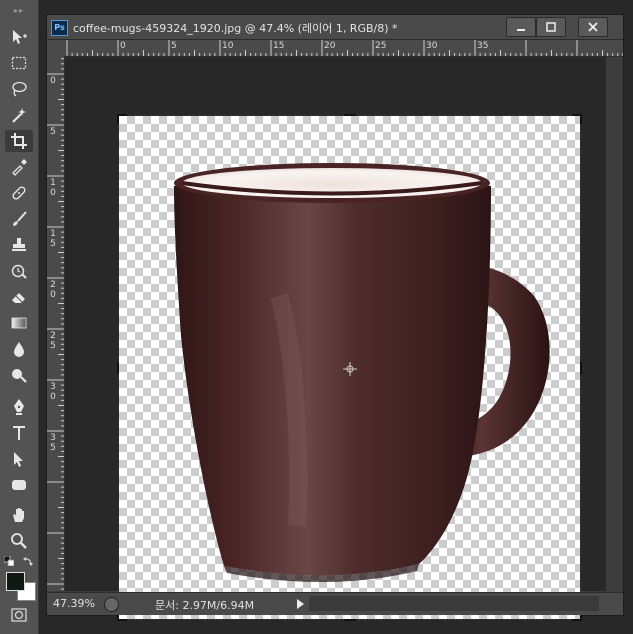  I want to click on magic-wand-tool-icon, so click(19, 115).